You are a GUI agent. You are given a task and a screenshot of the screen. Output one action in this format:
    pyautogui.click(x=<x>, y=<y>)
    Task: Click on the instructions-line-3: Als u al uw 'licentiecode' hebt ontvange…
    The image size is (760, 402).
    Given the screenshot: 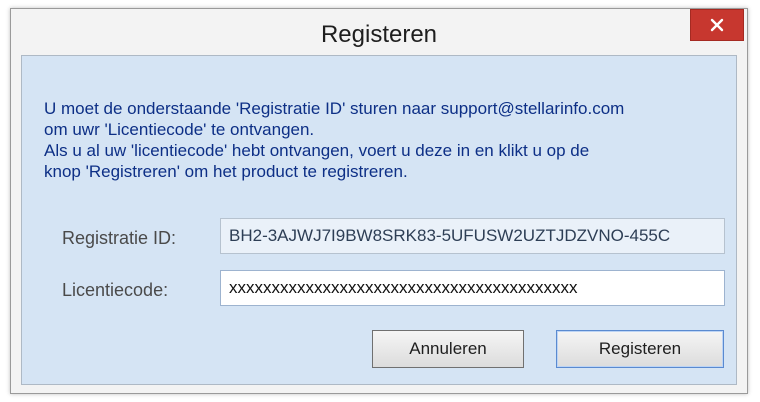 What is the action you would take?
    pyautogui.click(x=317, y=150)
    